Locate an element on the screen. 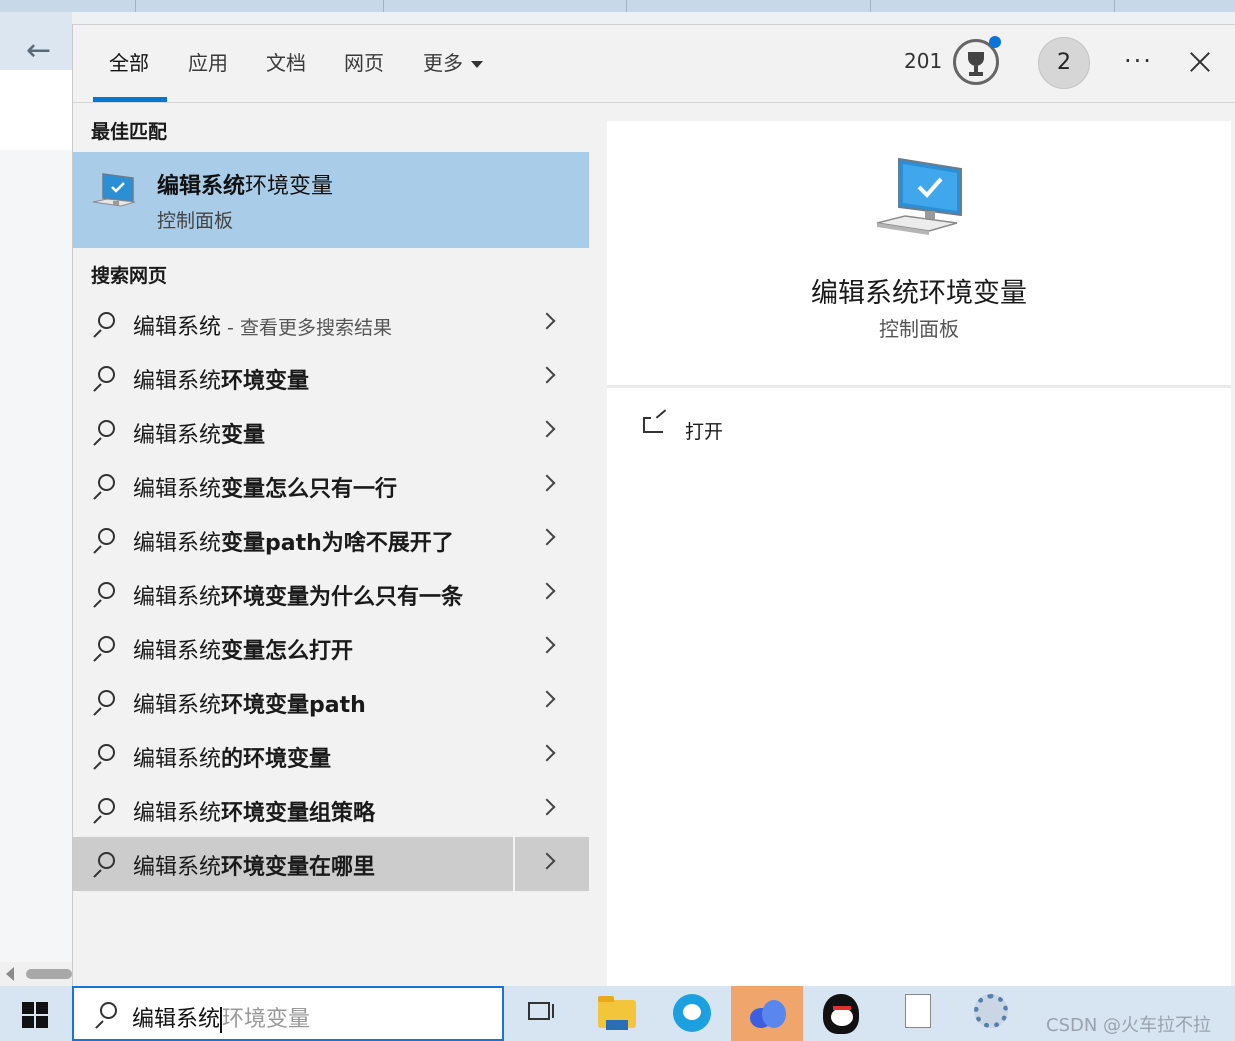 The width and height of the screenshot is (1235, 1041). web-result-bold: 变量 is located at coordinates (243, 435).